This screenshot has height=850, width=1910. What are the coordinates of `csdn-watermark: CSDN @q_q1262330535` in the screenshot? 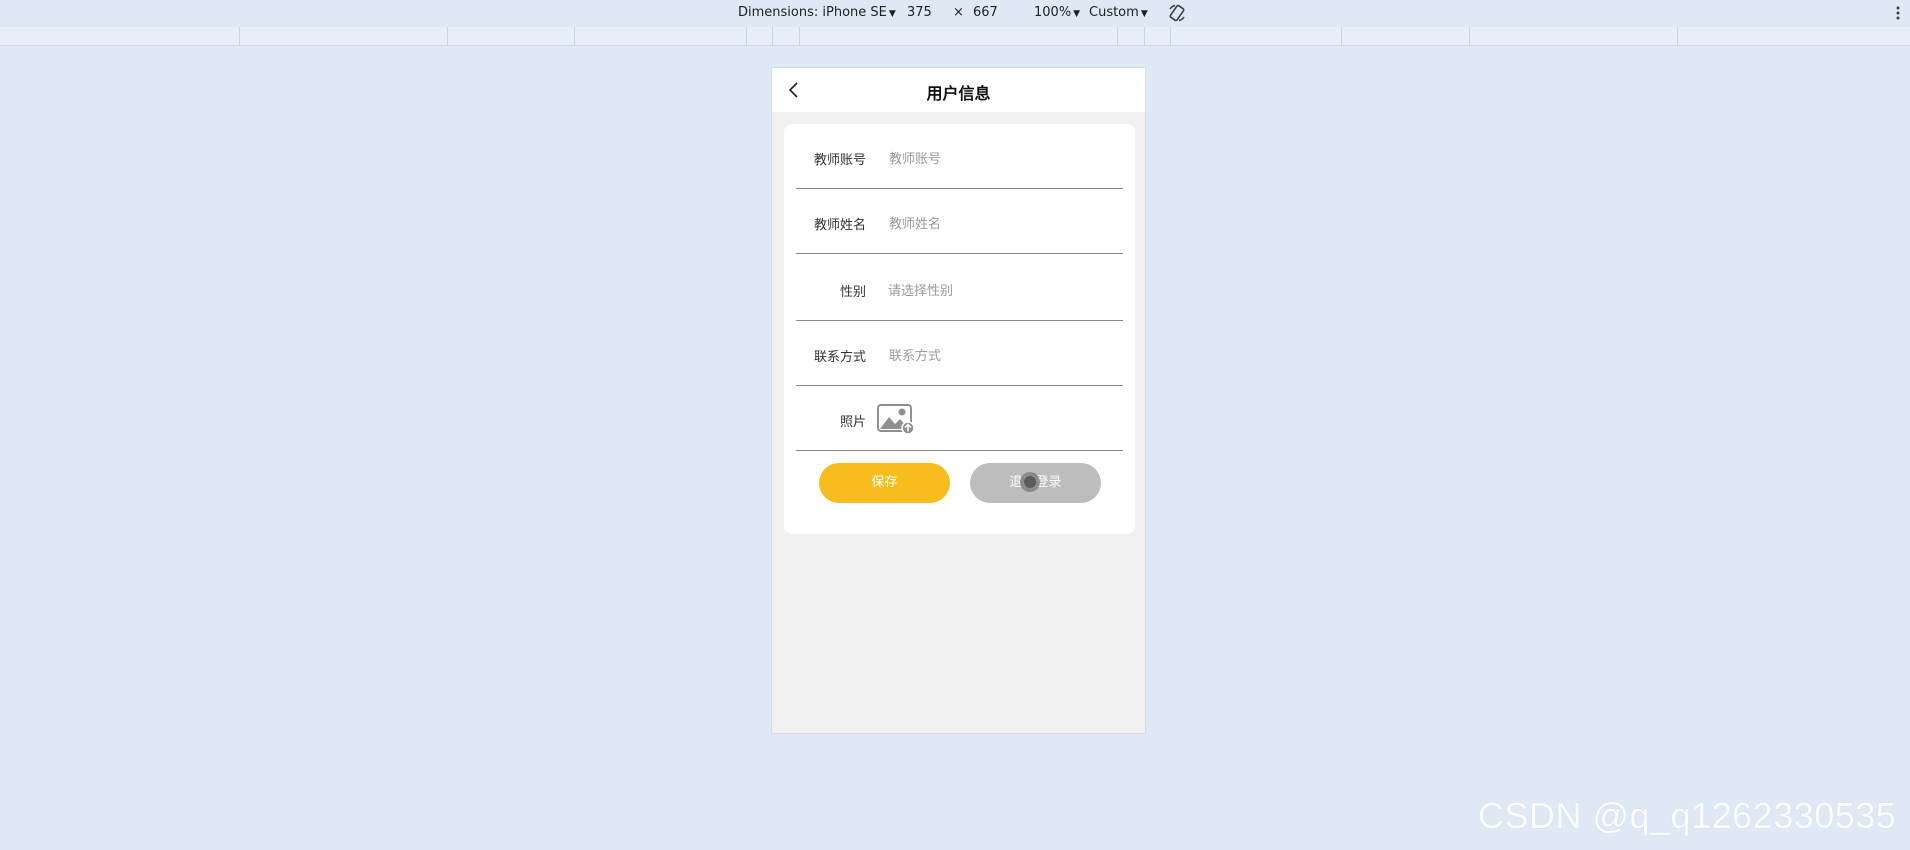 It's located at (1687, 815).